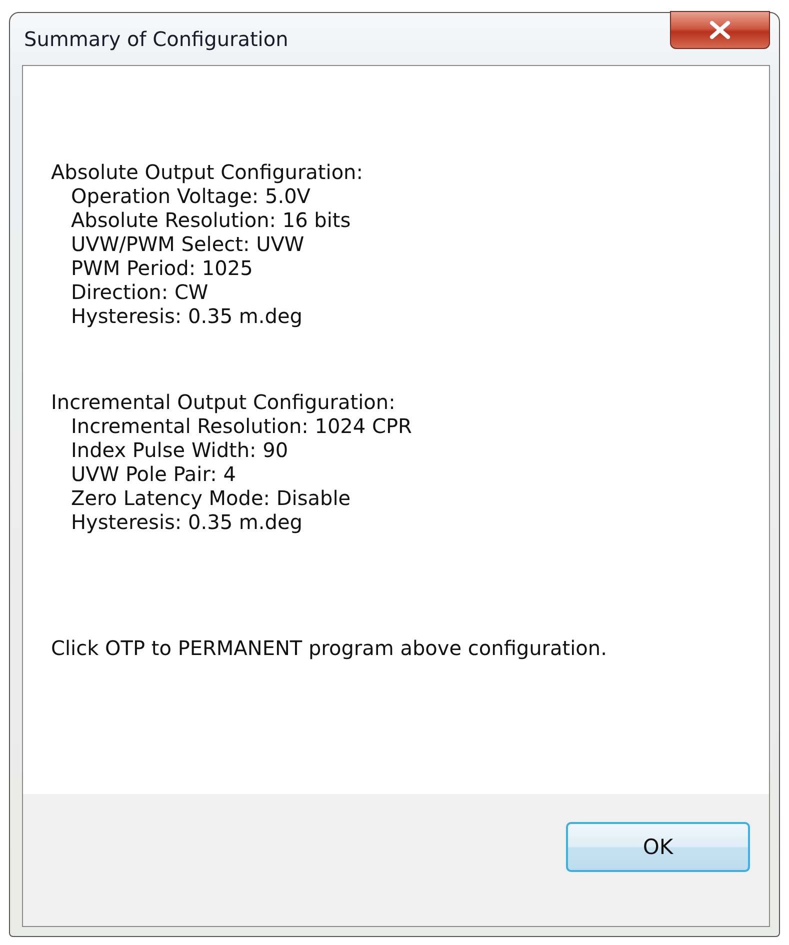 The width and height of the screenshot is (789, 945). I want to click on section-heading: Incremental Output Configuration:, so click(223, 402).